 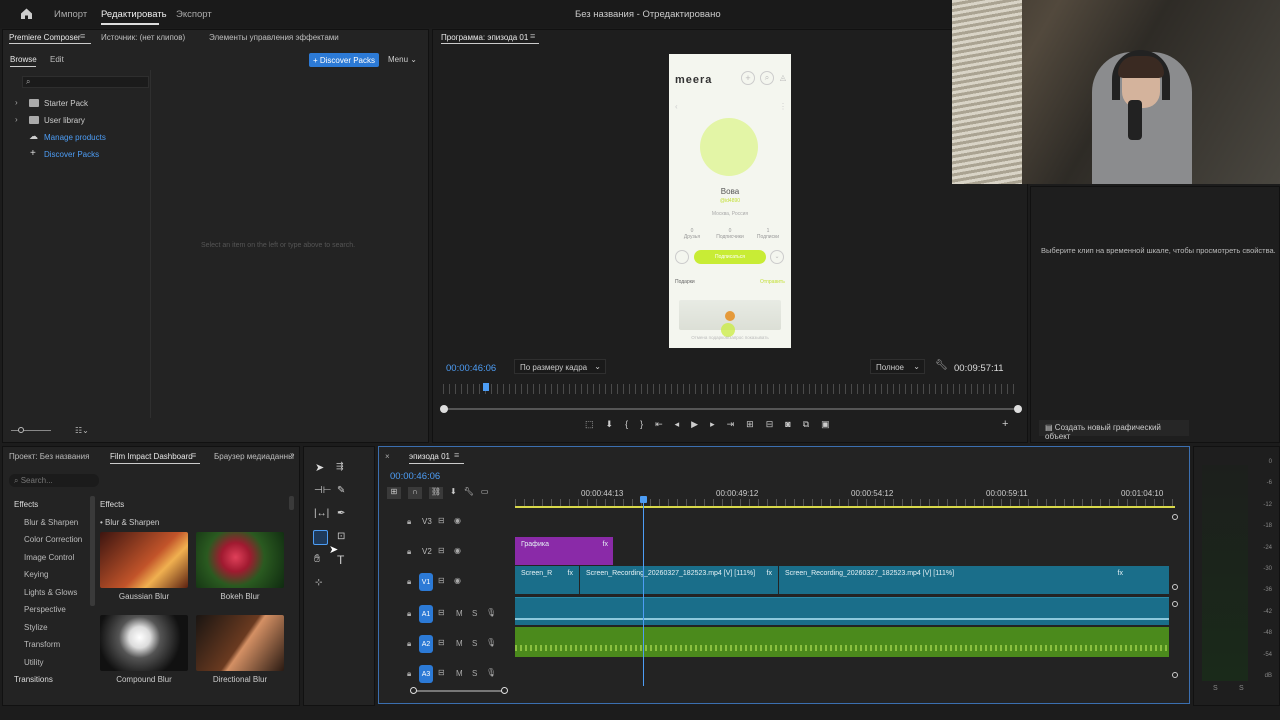 What do you see at coordinates (144, 652) in the screenshot?
I see `thumb-compound-blur: Compound Blur` at bounding box center [144, 652].